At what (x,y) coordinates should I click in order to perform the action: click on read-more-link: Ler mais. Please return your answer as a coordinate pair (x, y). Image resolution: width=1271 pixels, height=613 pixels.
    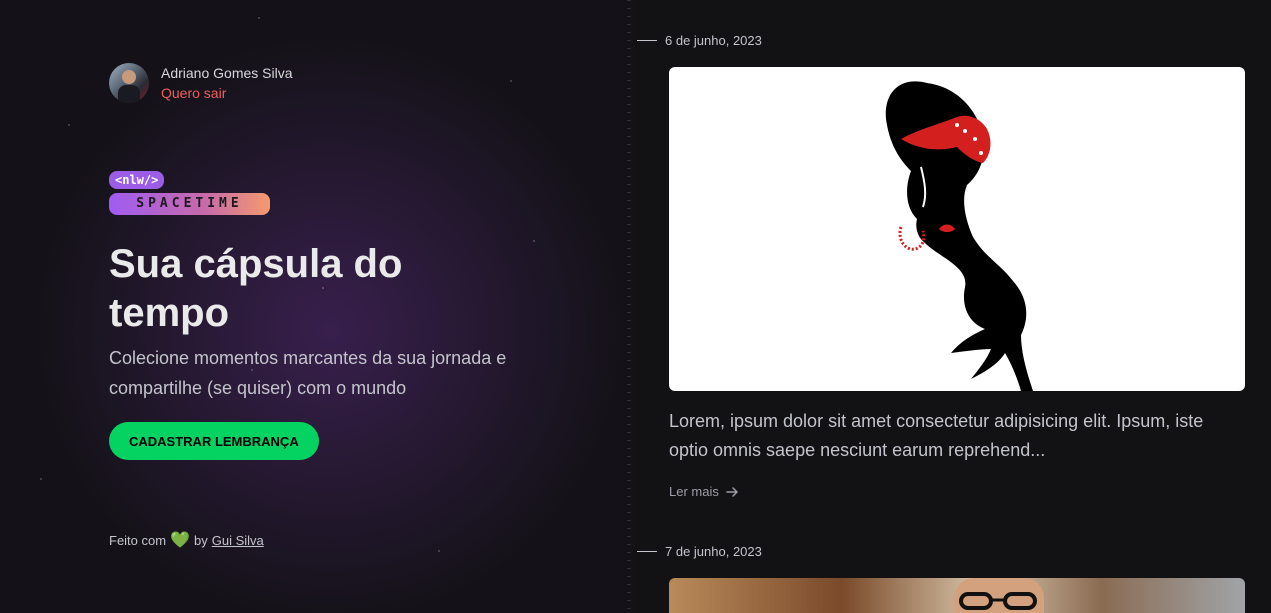
    Looking at the image, I should click on (704, 491).